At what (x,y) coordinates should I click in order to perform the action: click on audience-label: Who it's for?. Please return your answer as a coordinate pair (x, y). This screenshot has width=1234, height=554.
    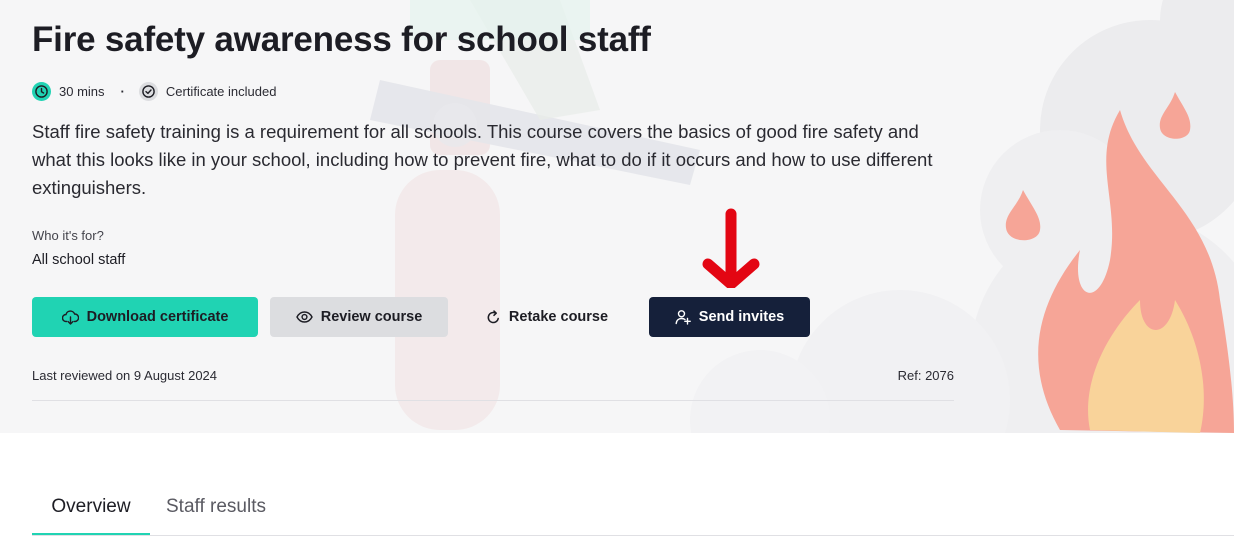
    Looking at the image, I should click on (68, 235).